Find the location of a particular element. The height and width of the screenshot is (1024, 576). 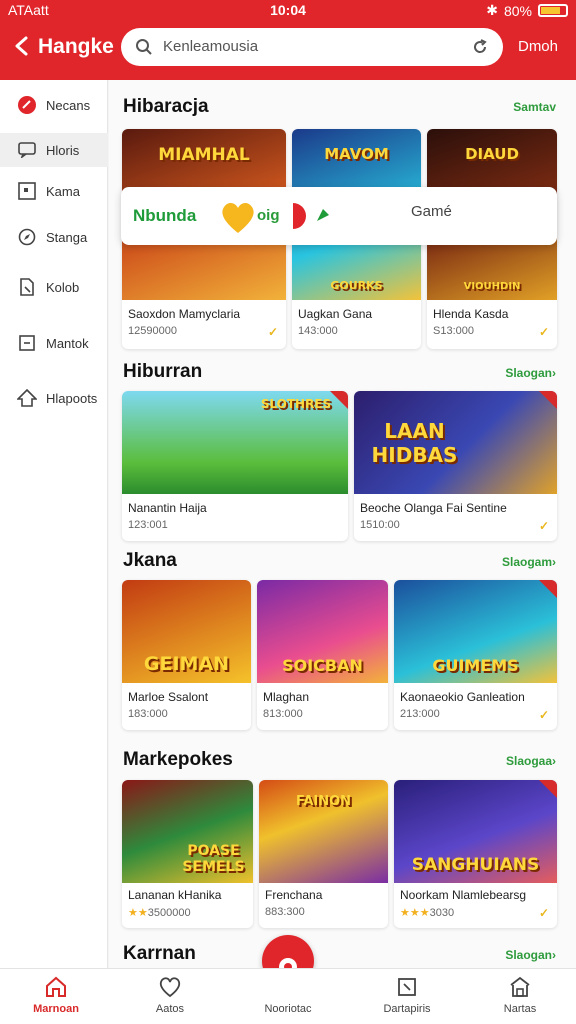

sidebar-item-kolob: Kolob is located at coordinates (54, 287).